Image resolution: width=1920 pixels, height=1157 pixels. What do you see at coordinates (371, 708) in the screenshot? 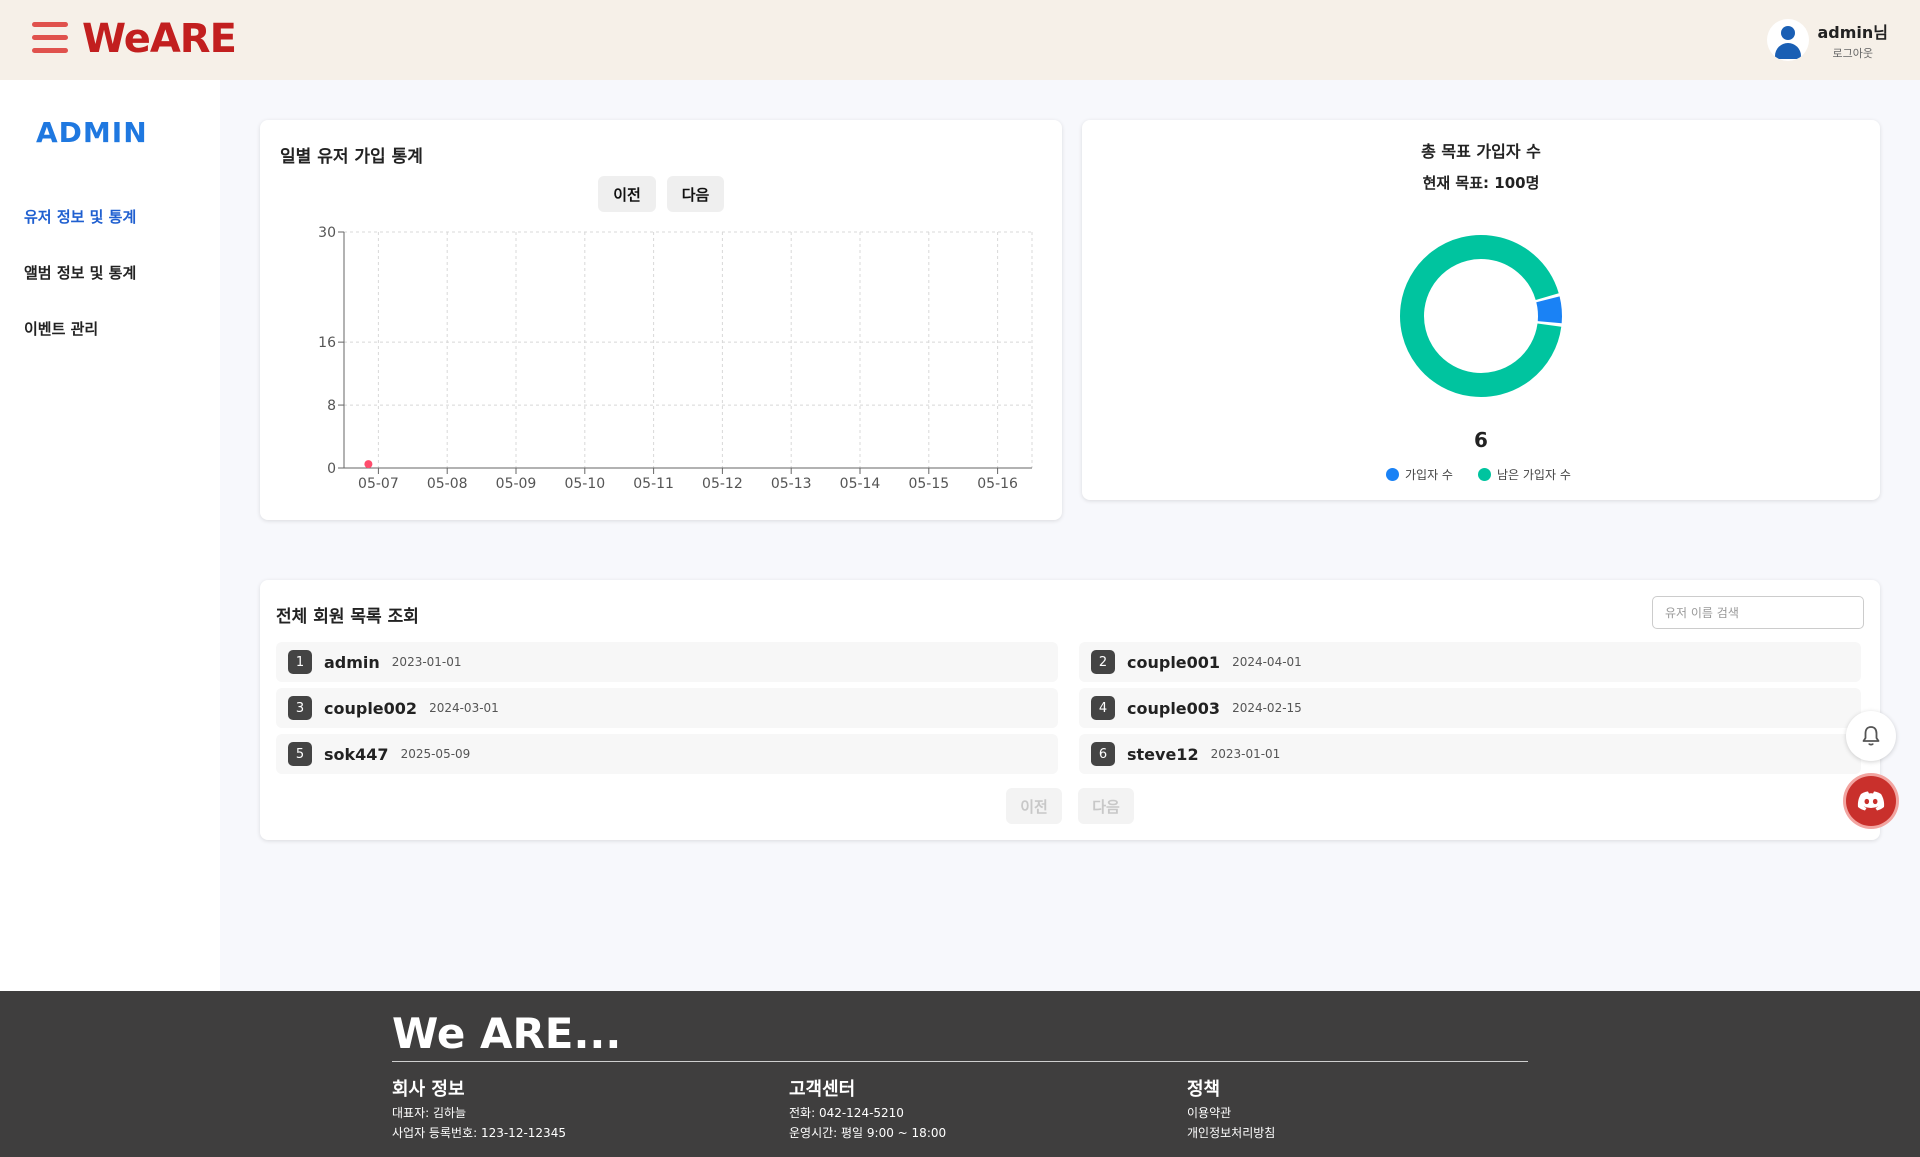
I see `member-name: couple002` at bounding box center [371, 708].